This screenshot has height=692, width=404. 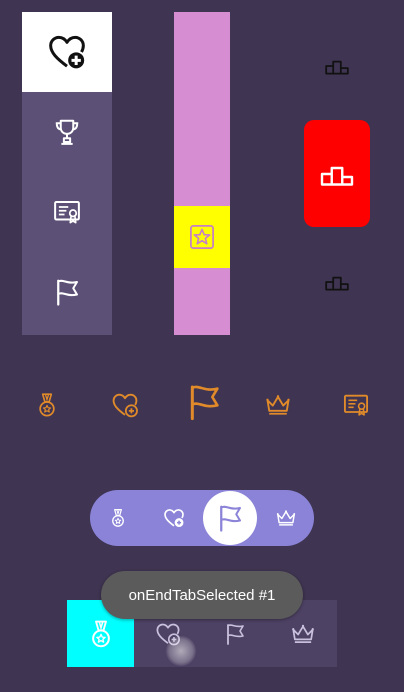 I want to click on toast: onEndTabSelected #1, so click(x=202, y=595).